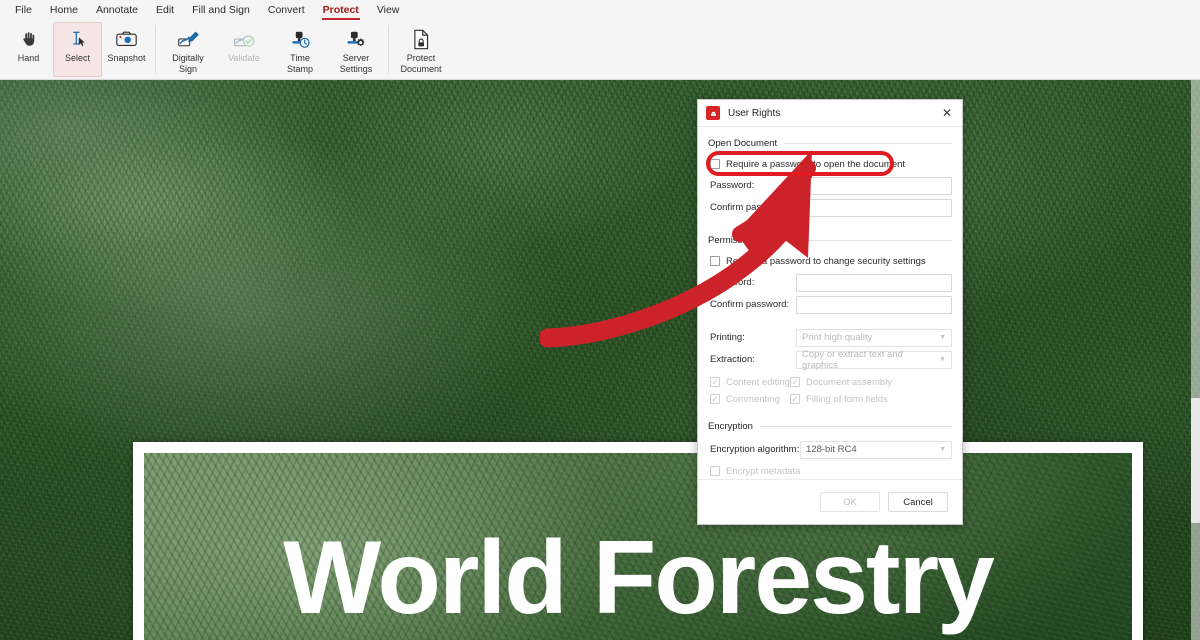 The width and height of the screenshot is (1200, 640). What do you see at coordinates (639, 578) in the screenshot?
I see `page-title: World Forestry` at bounding box center [639, 578].